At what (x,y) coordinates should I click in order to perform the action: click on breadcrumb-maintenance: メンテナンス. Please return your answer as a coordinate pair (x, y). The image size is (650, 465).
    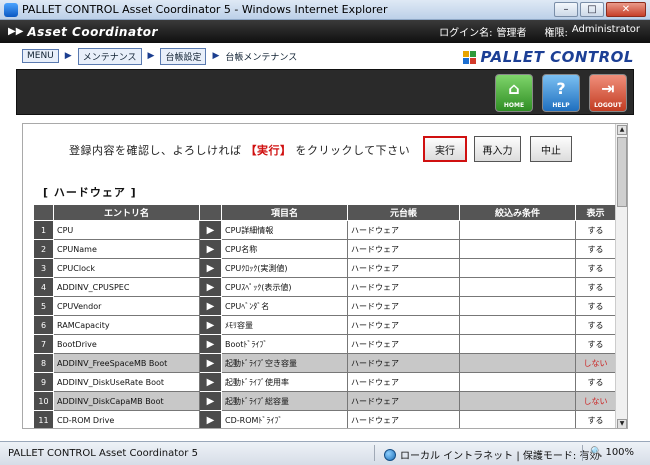
    Looking at the image, I should click on (109, 56).